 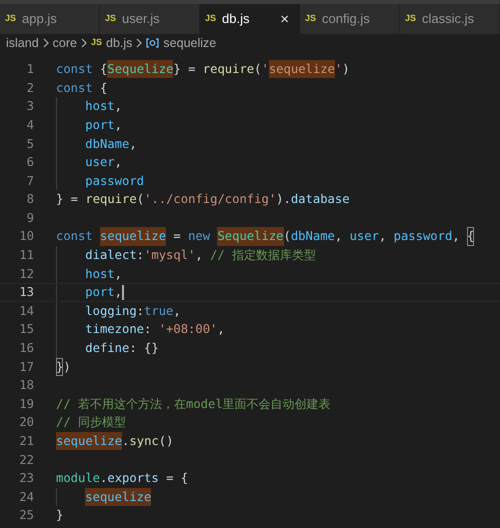 What do you see at coordinates (123, 292) in the screenshot?
I see `text-cursor` at bounding box center [123, 292].